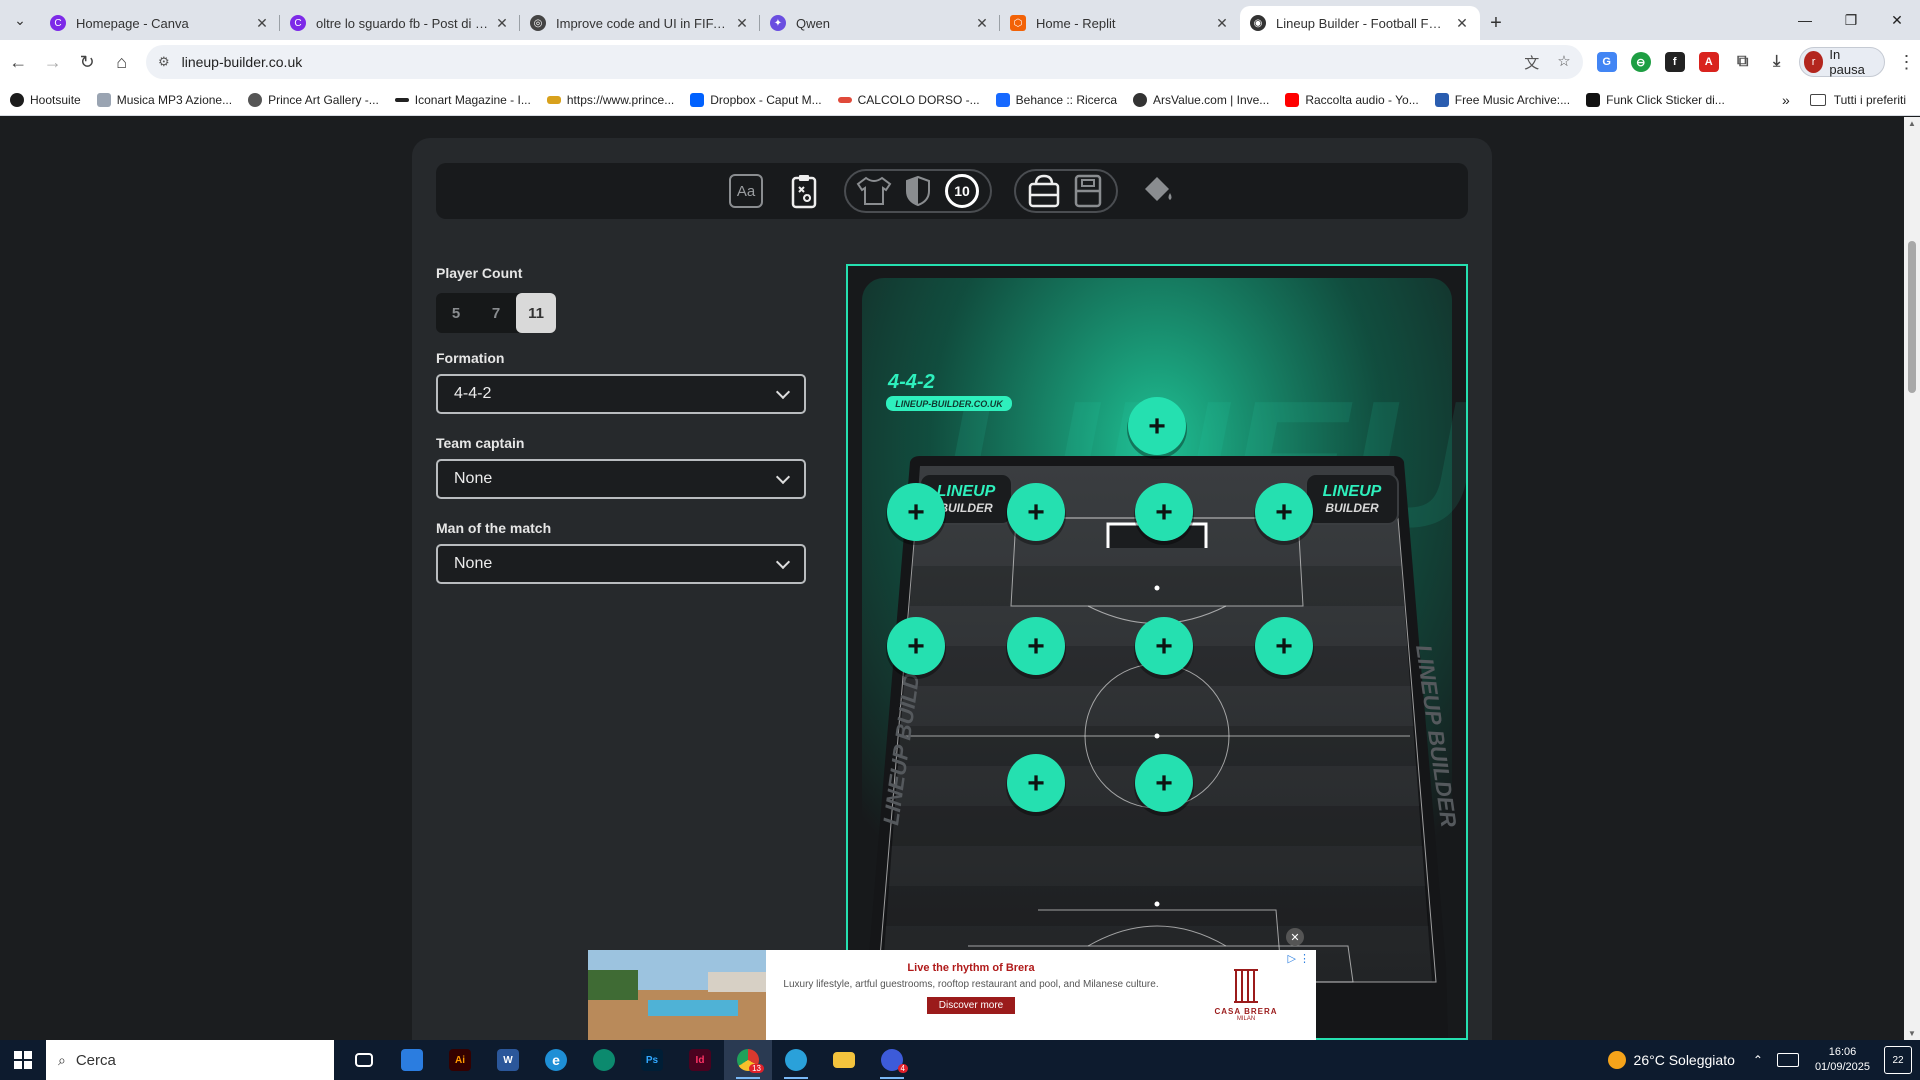 This screenshot has width=1920, height=1080. Describe the element at coordinates (700, 1060) in the screenshot. I see `indesign-icon: Id` at that location.